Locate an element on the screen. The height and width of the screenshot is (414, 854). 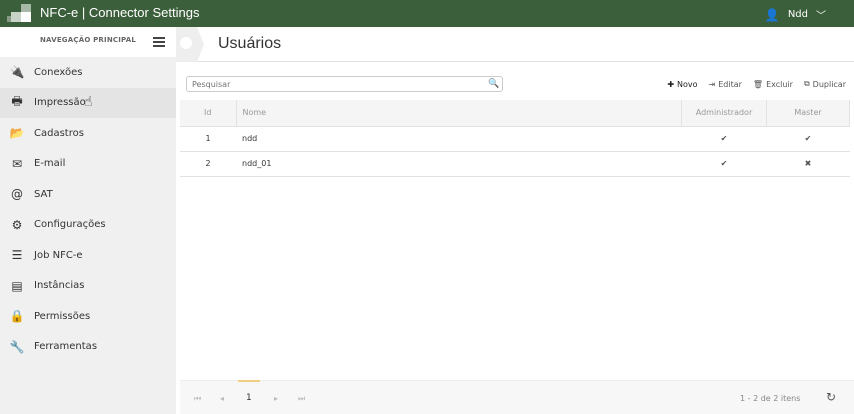
gear-icon: ⚙ is located at coordinates (17, 224).